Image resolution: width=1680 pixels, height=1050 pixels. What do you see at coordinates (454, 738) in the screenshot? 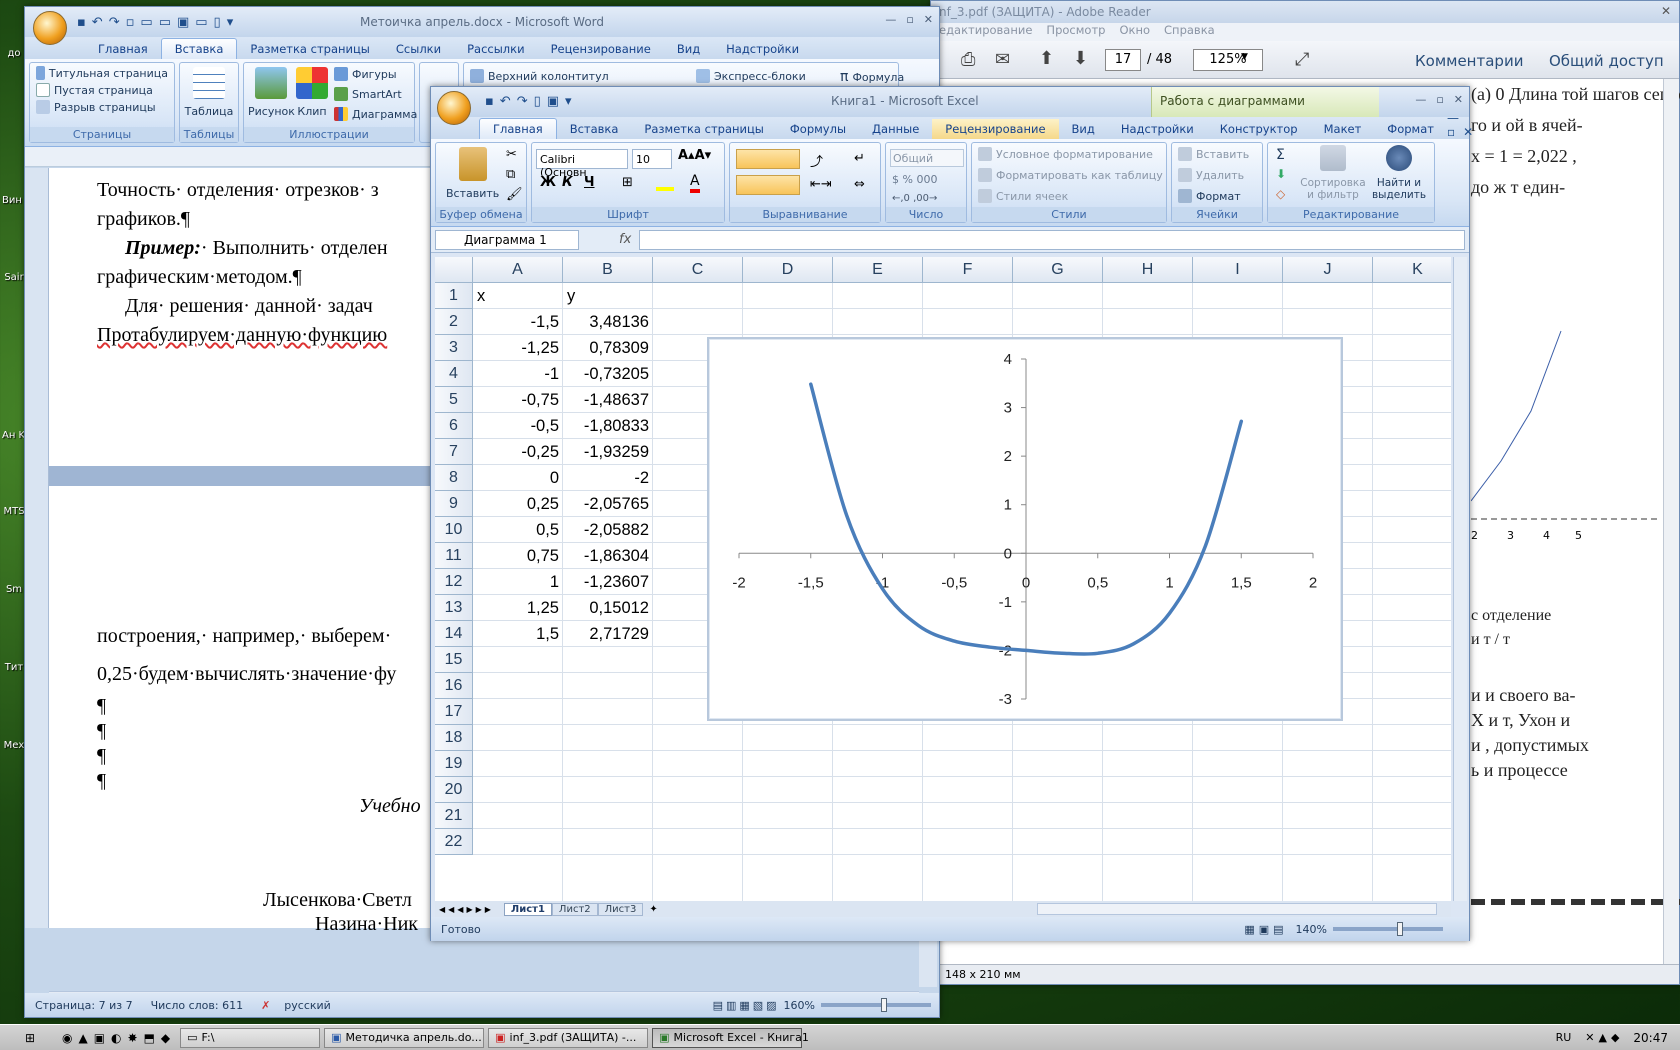
I see `row-header: 18` at bounding box center [454, 738].